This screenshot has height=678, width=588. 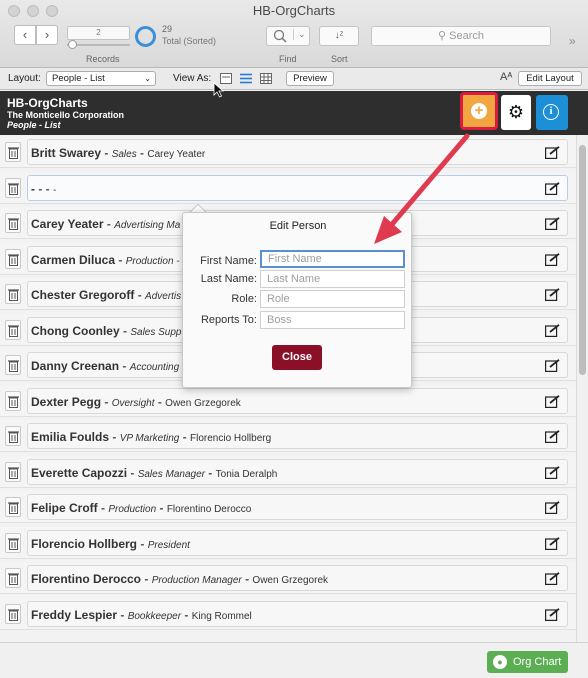 What do you see at coordinates (332, 299) in the screenshot?
I see `role-field: Role` at bounding box center [332, 299].